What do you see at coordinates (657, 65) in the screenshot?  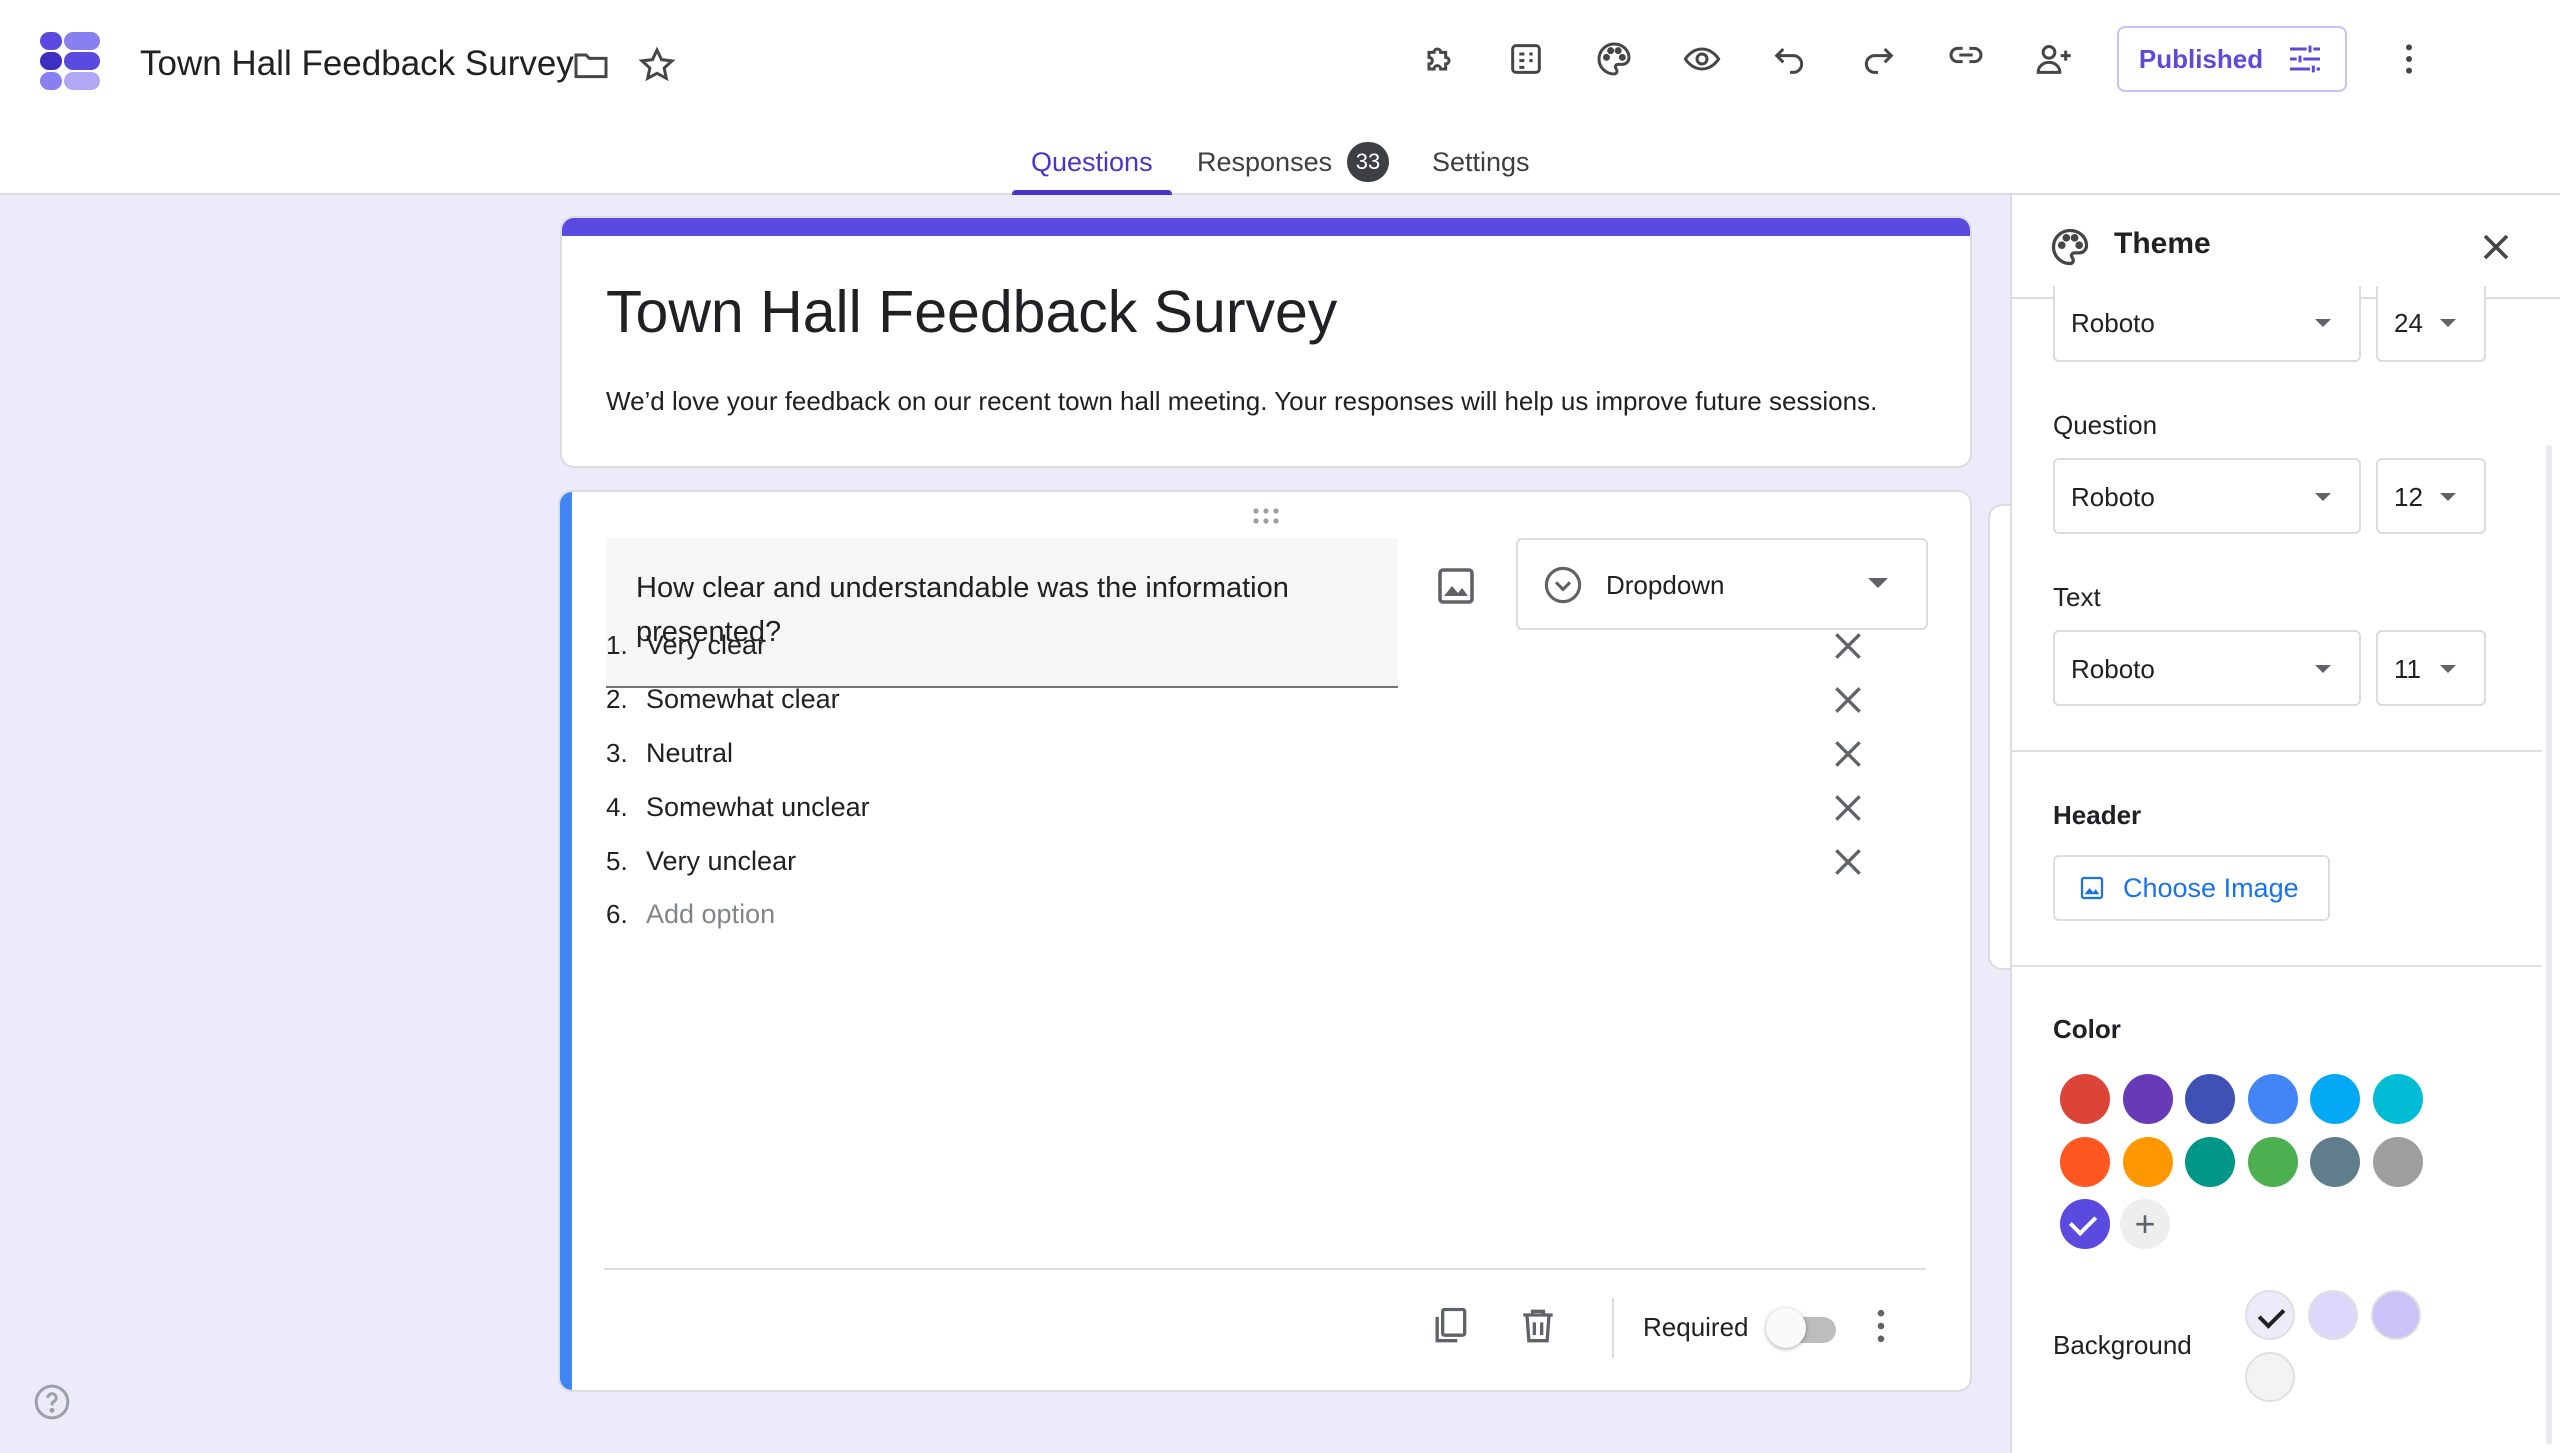 I see `star-icon` at bounding box center [657, 65].